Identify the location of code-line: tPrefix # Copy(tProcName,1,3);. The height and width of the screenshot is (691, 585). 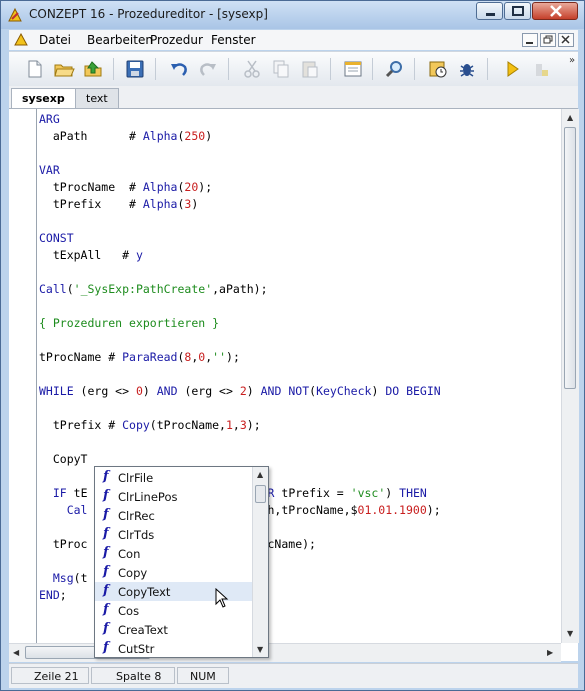
(150, 425).